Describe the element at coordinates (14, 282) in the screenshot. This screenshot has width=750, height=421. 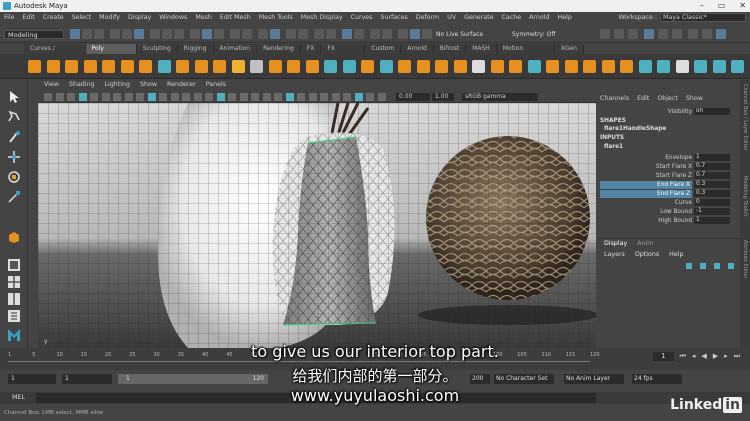
I see `four-pane-layout-icon` at that location.